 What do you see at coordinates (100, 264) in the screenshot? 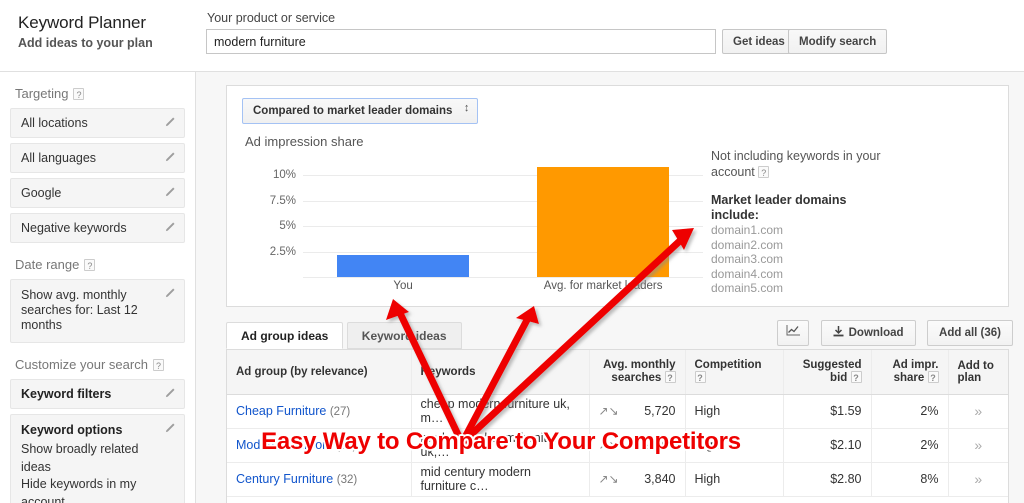
I see `date-range-heading: Date range ?` at bounding box center [100, 264].